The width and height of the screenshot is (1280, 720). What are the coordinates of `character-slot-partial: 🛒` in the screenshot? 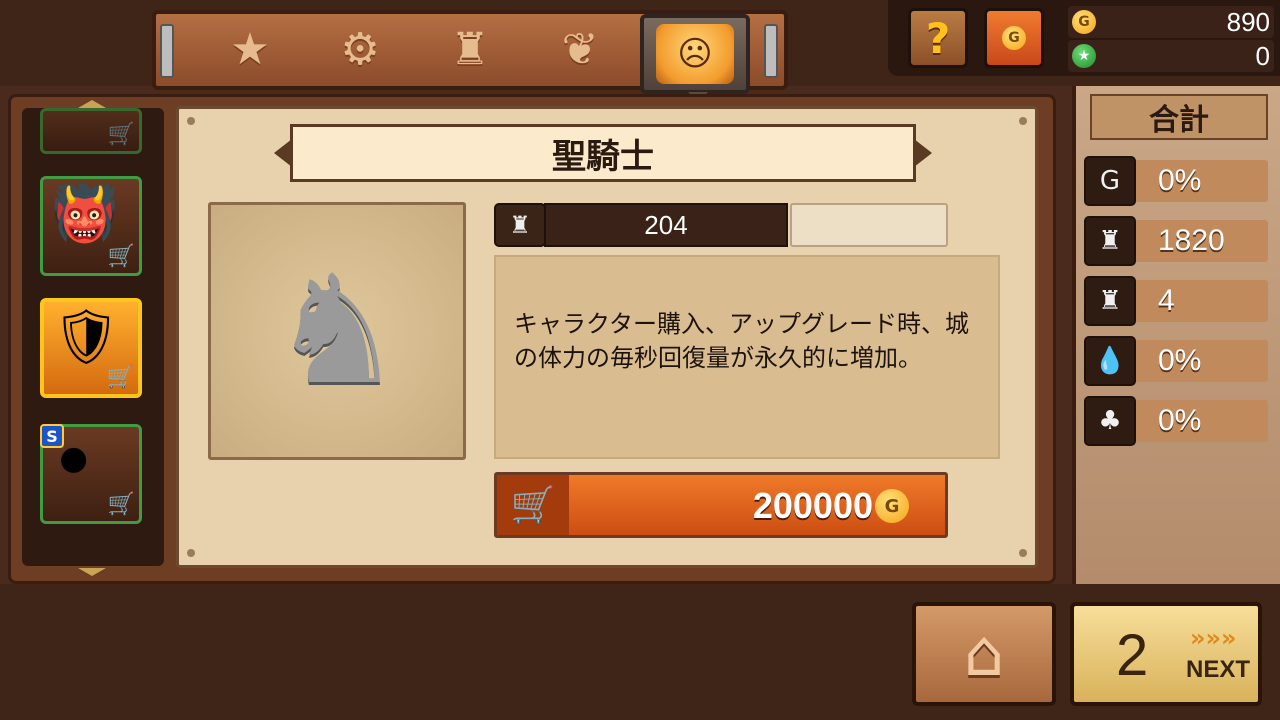 It's located at (91, 131).